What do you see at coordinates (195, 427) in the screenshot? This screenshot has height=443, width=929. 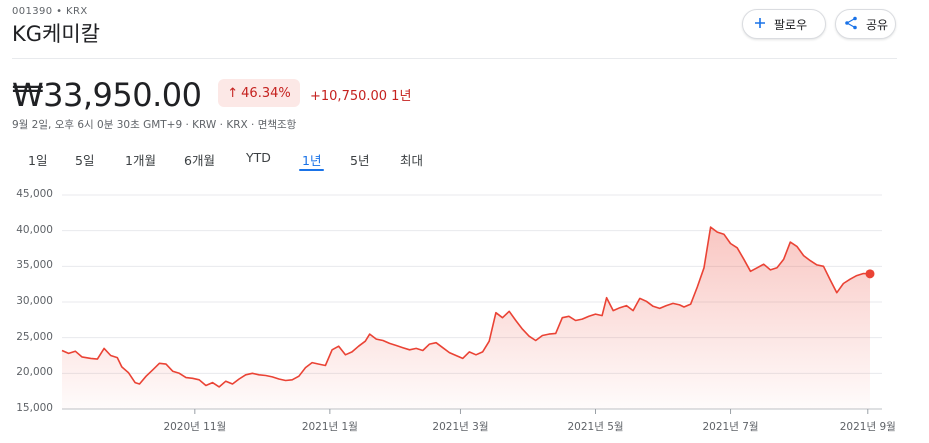 I see `x-tick-label: 2020년 11월` at bounding box center [195, 427].